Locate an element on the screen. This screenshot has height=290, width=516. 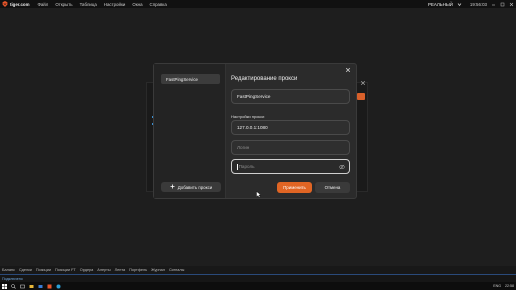
close-window-icon is located at coordinates (511, 4).